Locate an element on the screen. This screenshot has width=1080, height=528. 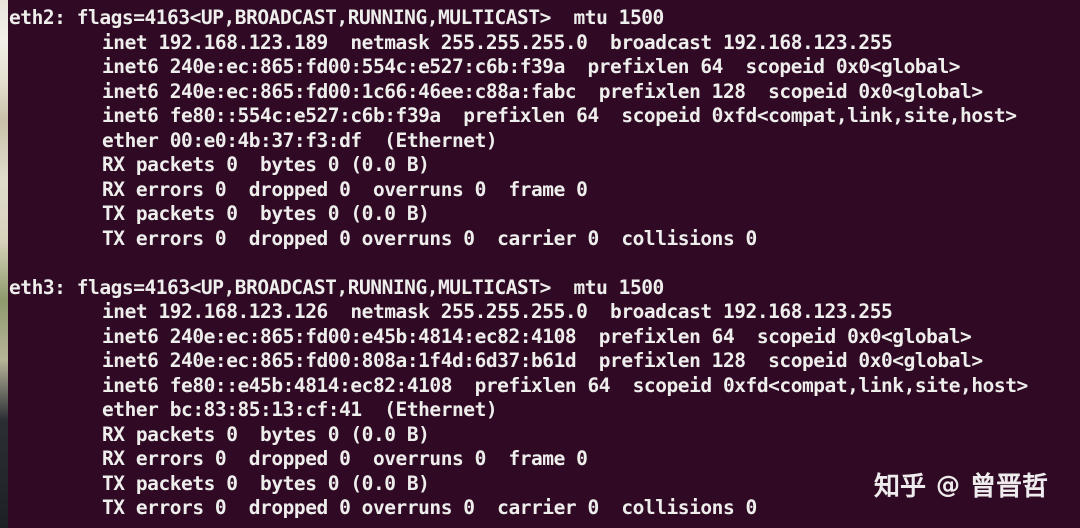
author-name: 曾晋哲 is located at coordinates (1008, 487).